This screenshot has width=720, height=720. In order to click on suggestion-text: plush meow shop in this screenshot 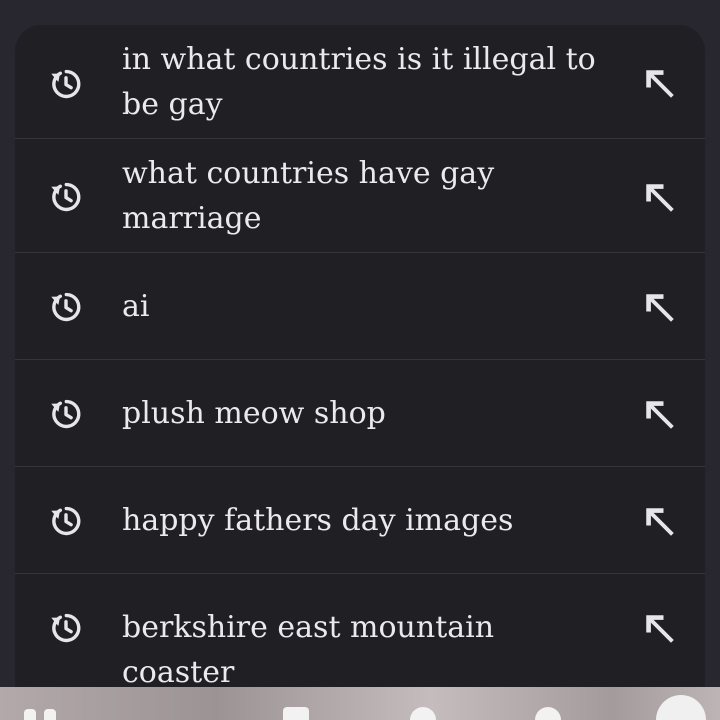, I will do `click(254, 413)`.